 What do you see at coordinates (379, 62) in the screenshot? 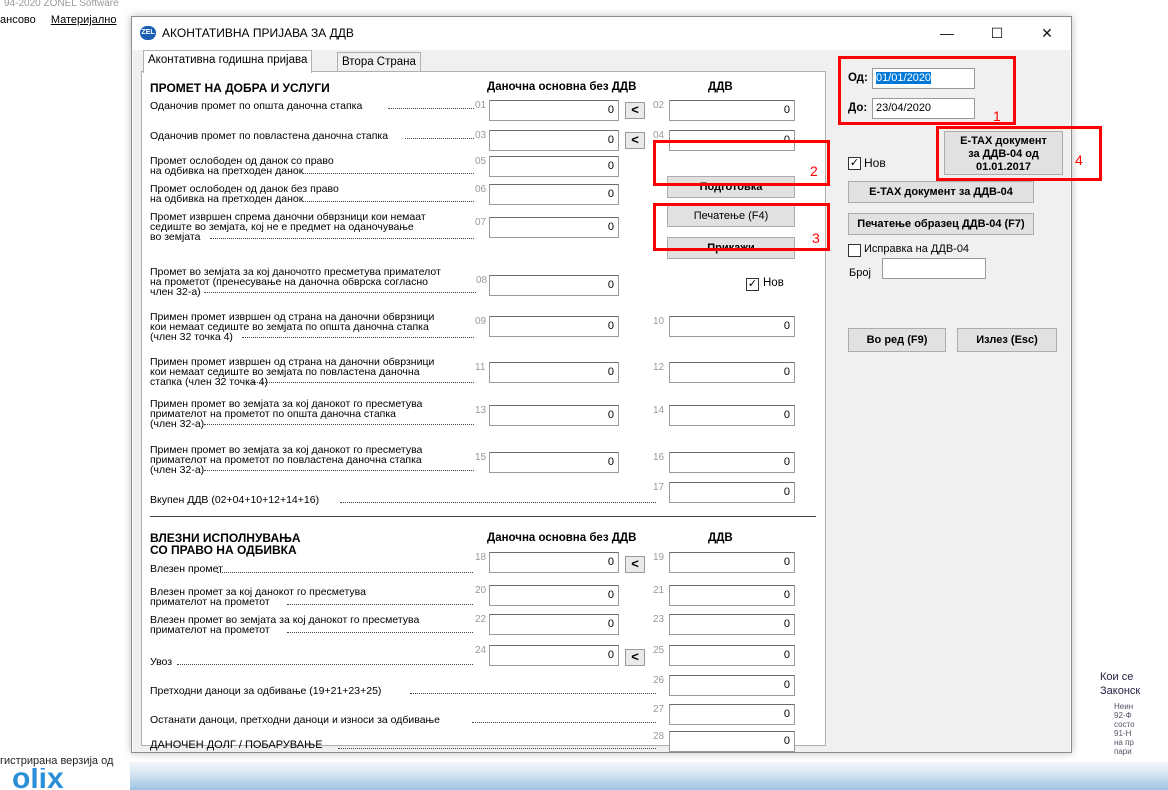
I see `tab-second-page: Втора Страна` at bounding box center [379, 62].